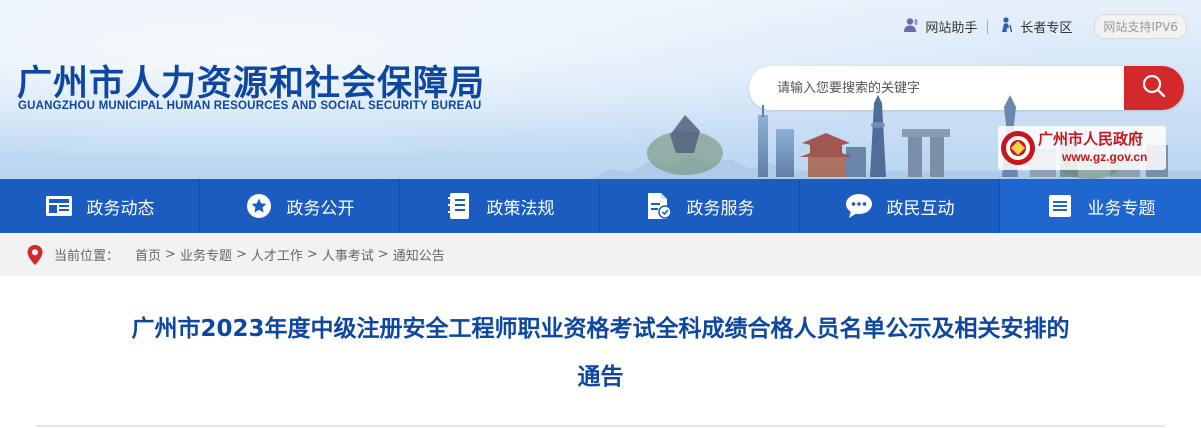  What do you see at coordinates (251, 80) in the screenshot?
I see `bureau-logo-cn: 广州市人力资源和社会保障局` at bounding box center [251, 80].